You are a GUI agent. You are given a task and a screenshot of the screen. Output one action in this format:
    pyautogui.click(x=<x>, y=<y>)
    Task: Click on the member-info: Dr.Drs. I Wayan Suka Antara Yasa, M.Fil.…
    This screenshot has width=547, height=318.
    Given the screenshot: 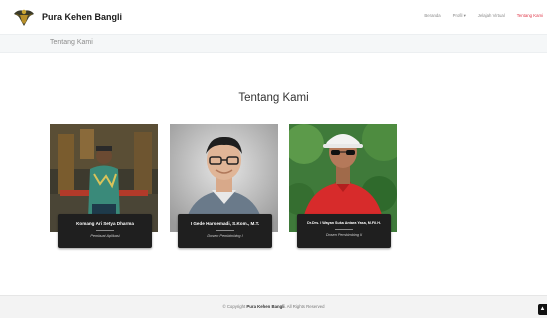 What is the action you would take?
    pyautogui.click(x=344, y=231)
    